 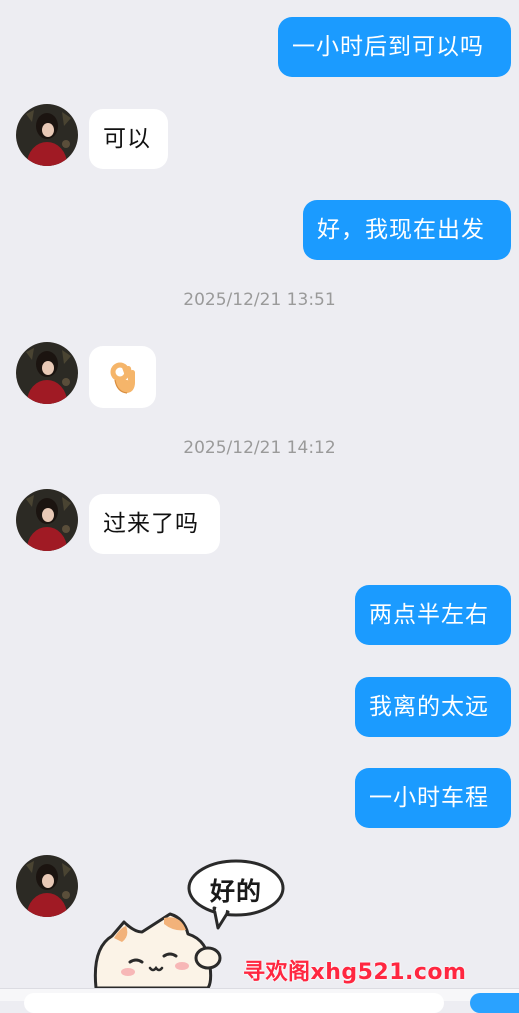 What do you see at coordinates (154, 524) in the screenshot?
I see `message-bubble-received: 过来了吗` at bounding box center [154, 524].